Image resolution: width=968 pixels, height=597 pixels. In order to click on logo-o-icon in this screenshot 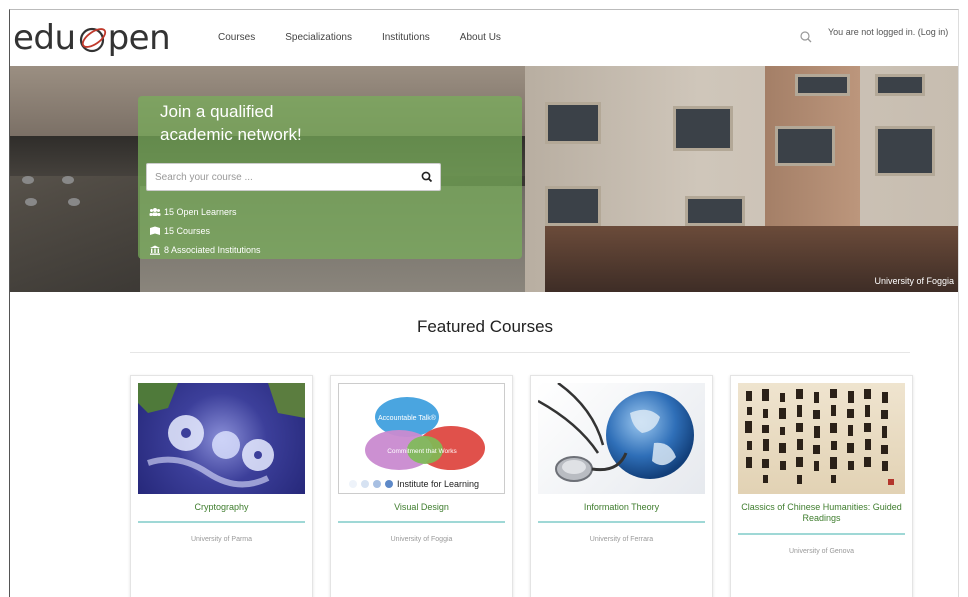, I will do `click(92, 38)`.